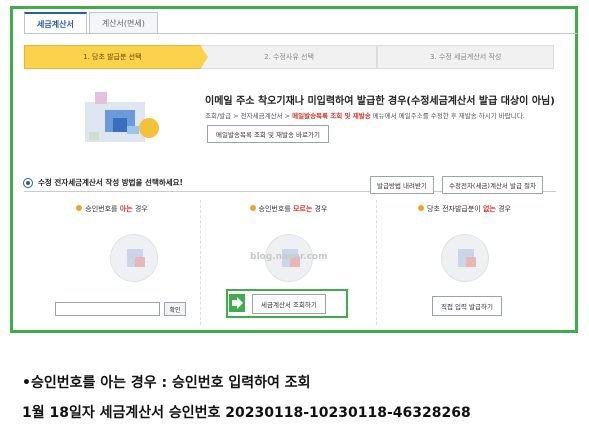  I want to click on option-known-title: 승인번호를 아는 경우, so click(112, 209).